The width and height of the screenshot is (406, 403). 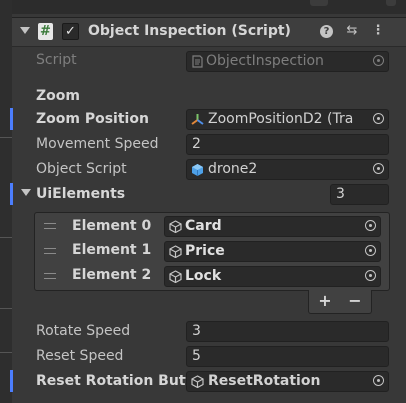 I want to click on reset-speed-label: Reset Speed, so click(x=80, y=356).